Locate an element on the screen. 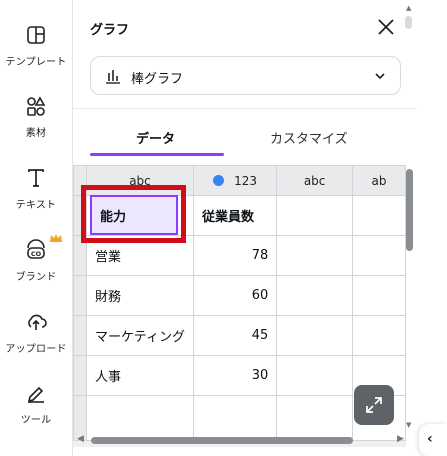  cell: 営業 is located at coordinates (140, 255).